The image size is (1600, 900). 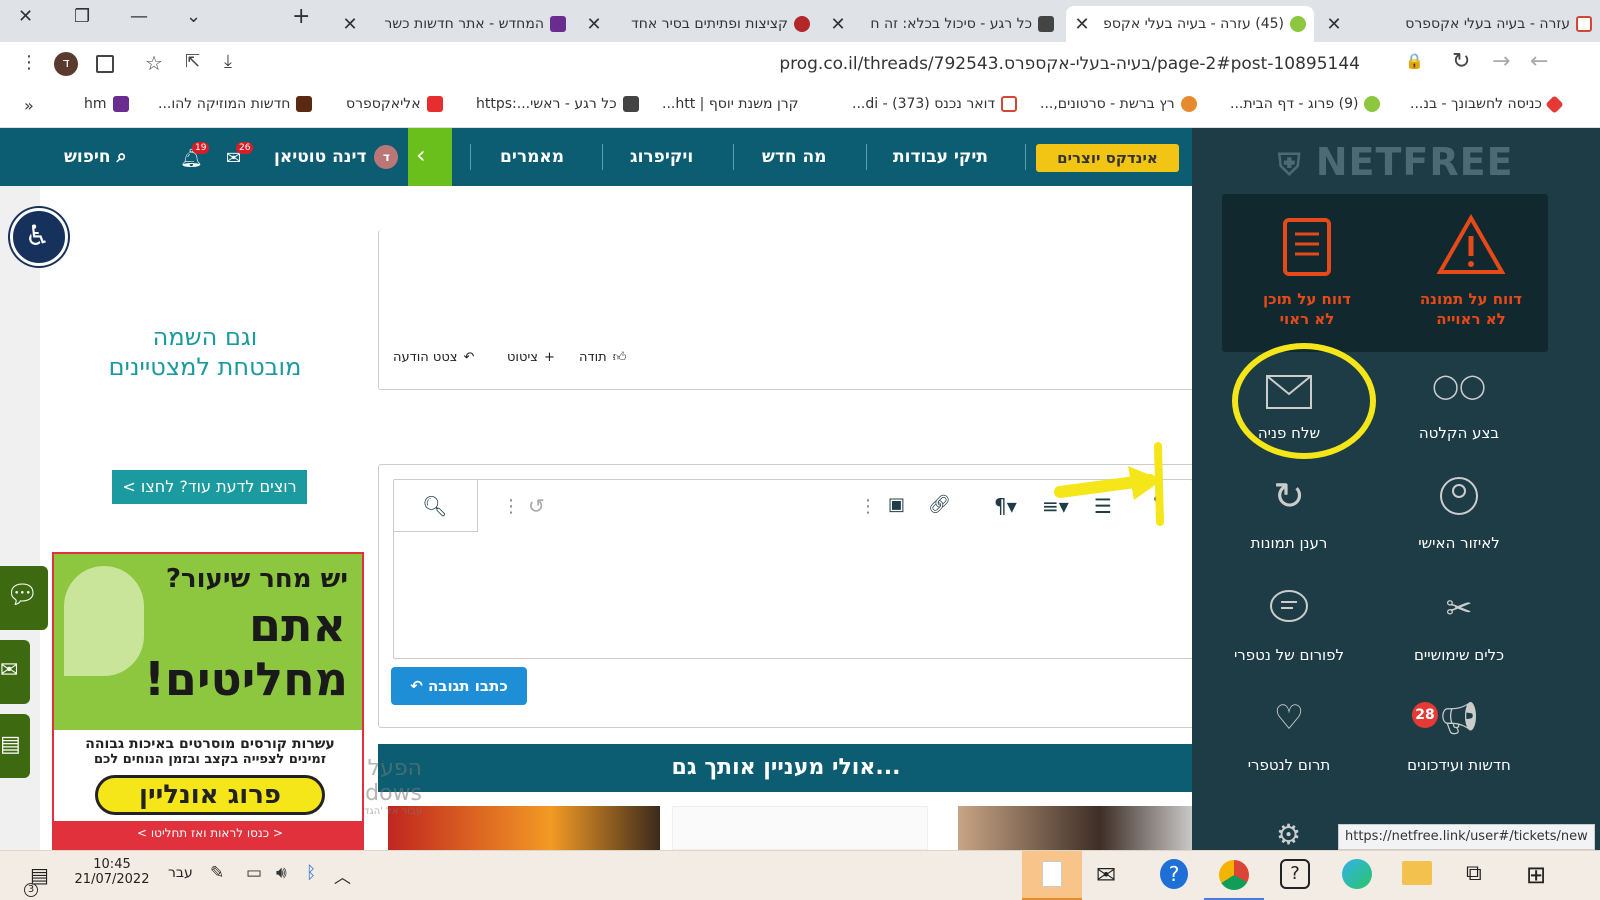 What do you see at coordinates (532, 157) in the screenshot?
I see `nav-item-articles: מאמרים` at bounding box center [532, 157].